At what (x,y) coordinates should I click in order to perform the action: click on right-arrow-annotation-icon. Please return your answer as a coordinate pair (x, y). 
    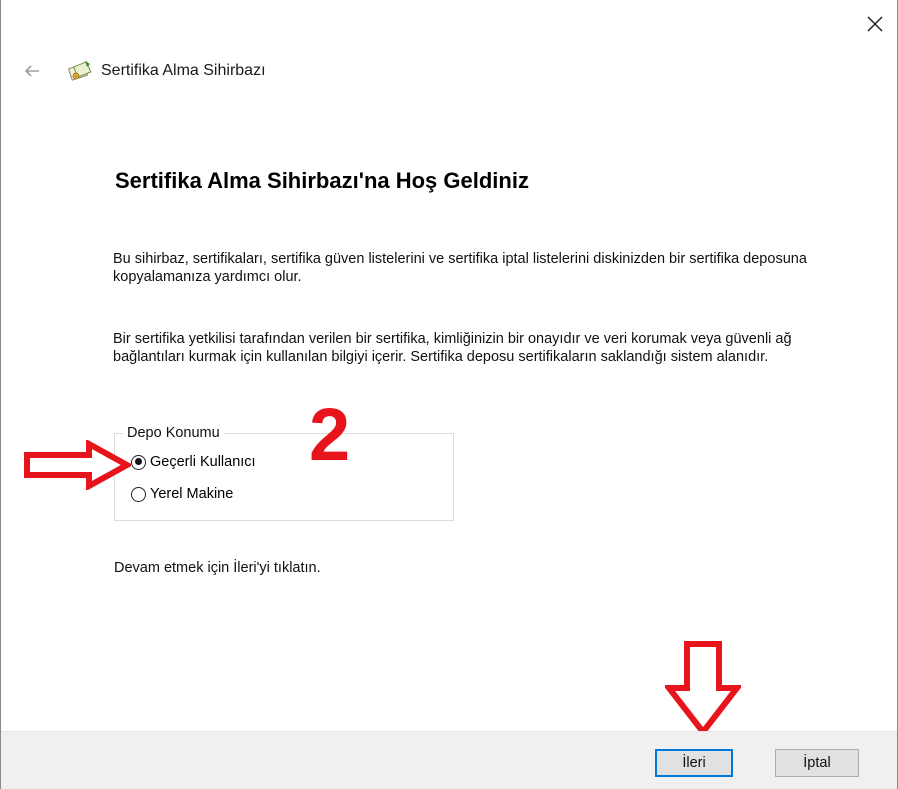
    Looking at the image, I should click on (77, 465).